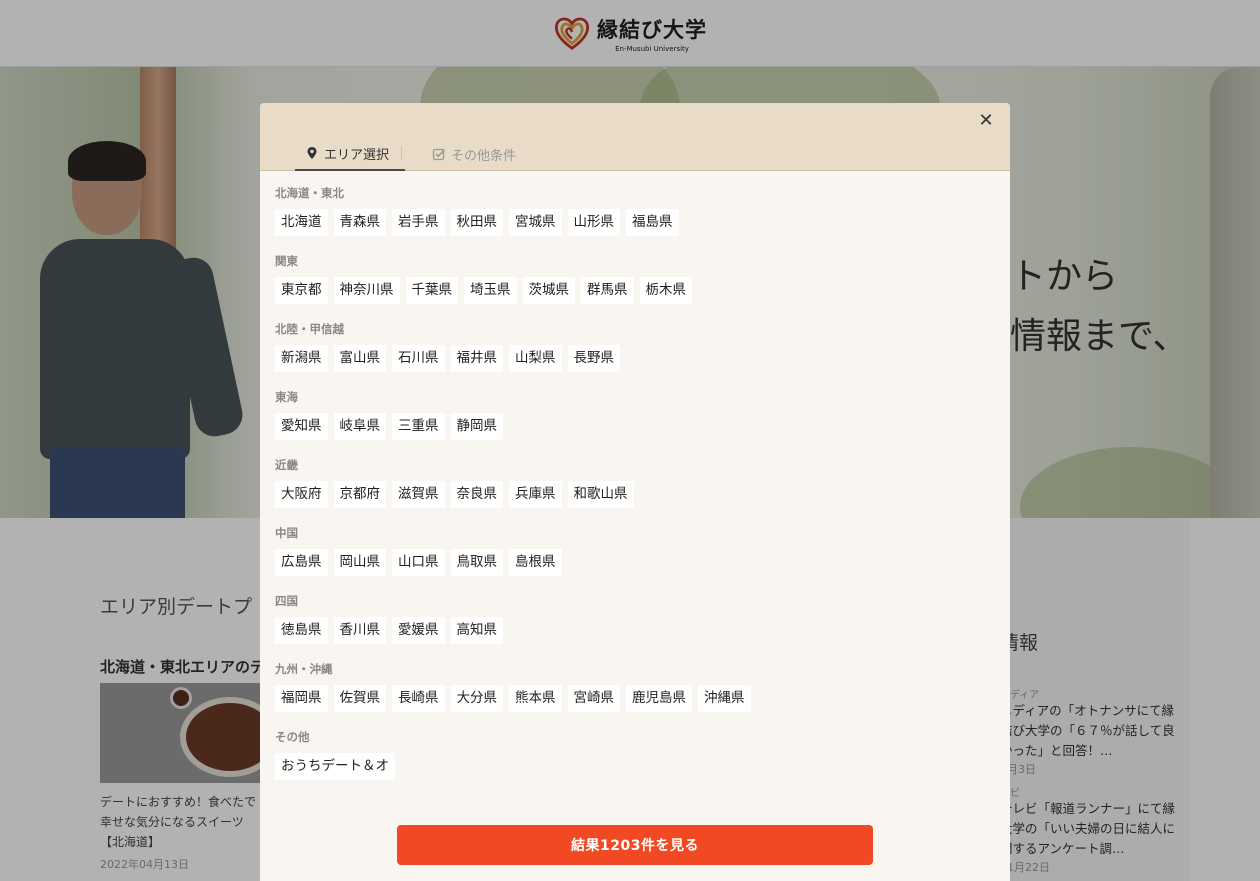  I want to click on region-label: 近畿, so click(286, 465).